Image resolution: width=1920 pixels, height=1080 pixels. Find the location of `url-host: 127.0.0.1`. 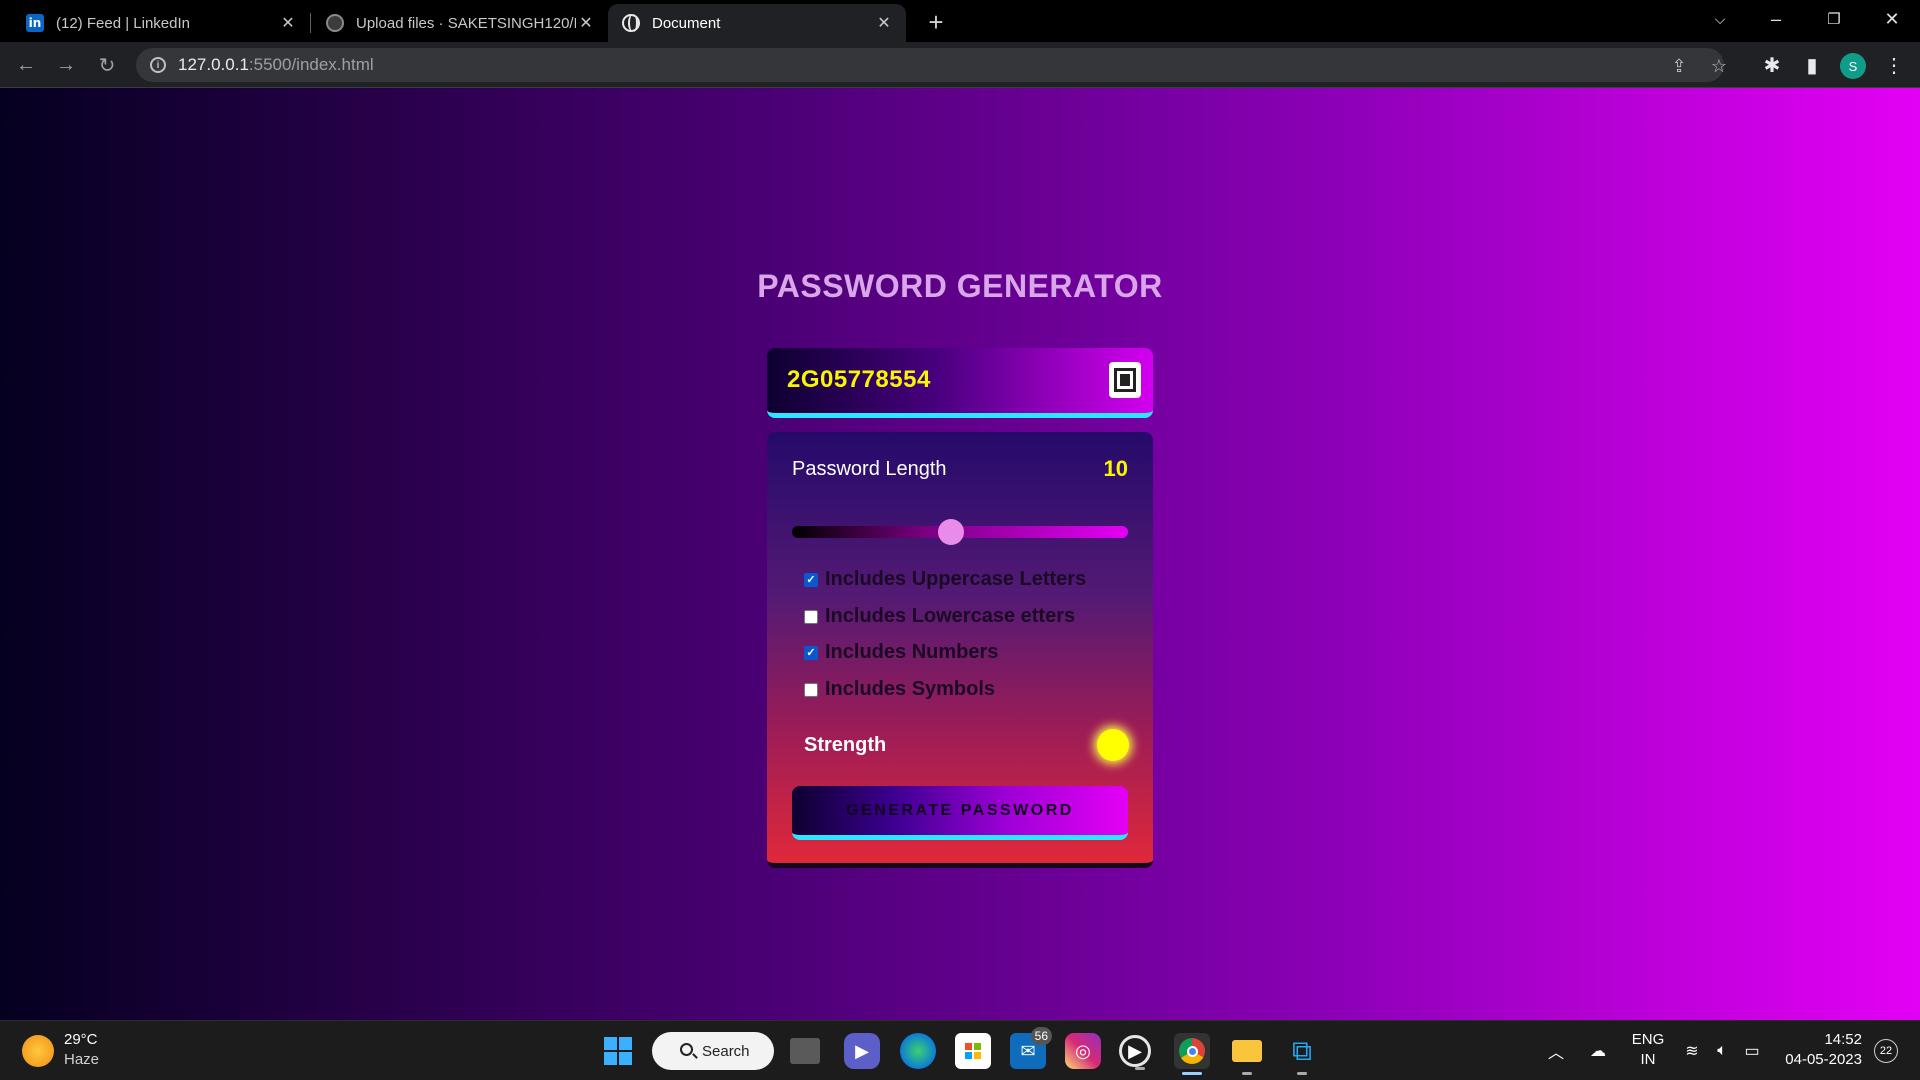

url-host: 127.0.0.1 is located at coordinates (213, 64).